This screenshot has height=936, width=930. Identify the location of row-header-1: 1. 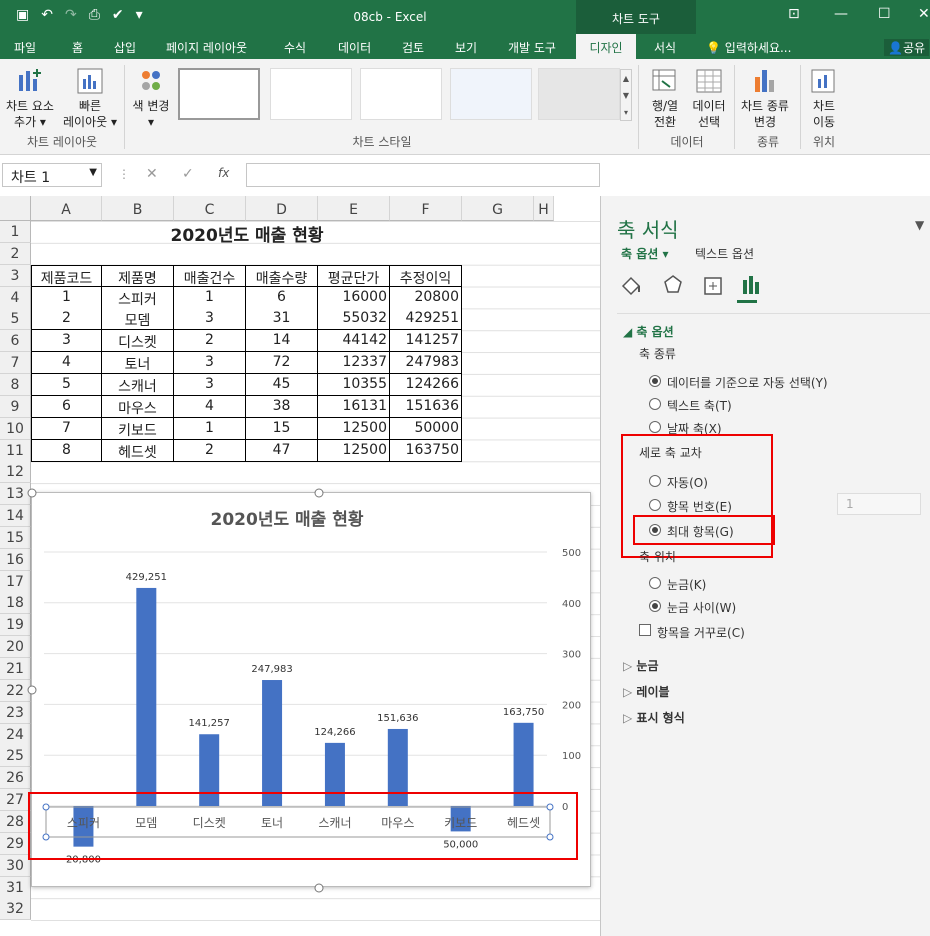
(15, 232).